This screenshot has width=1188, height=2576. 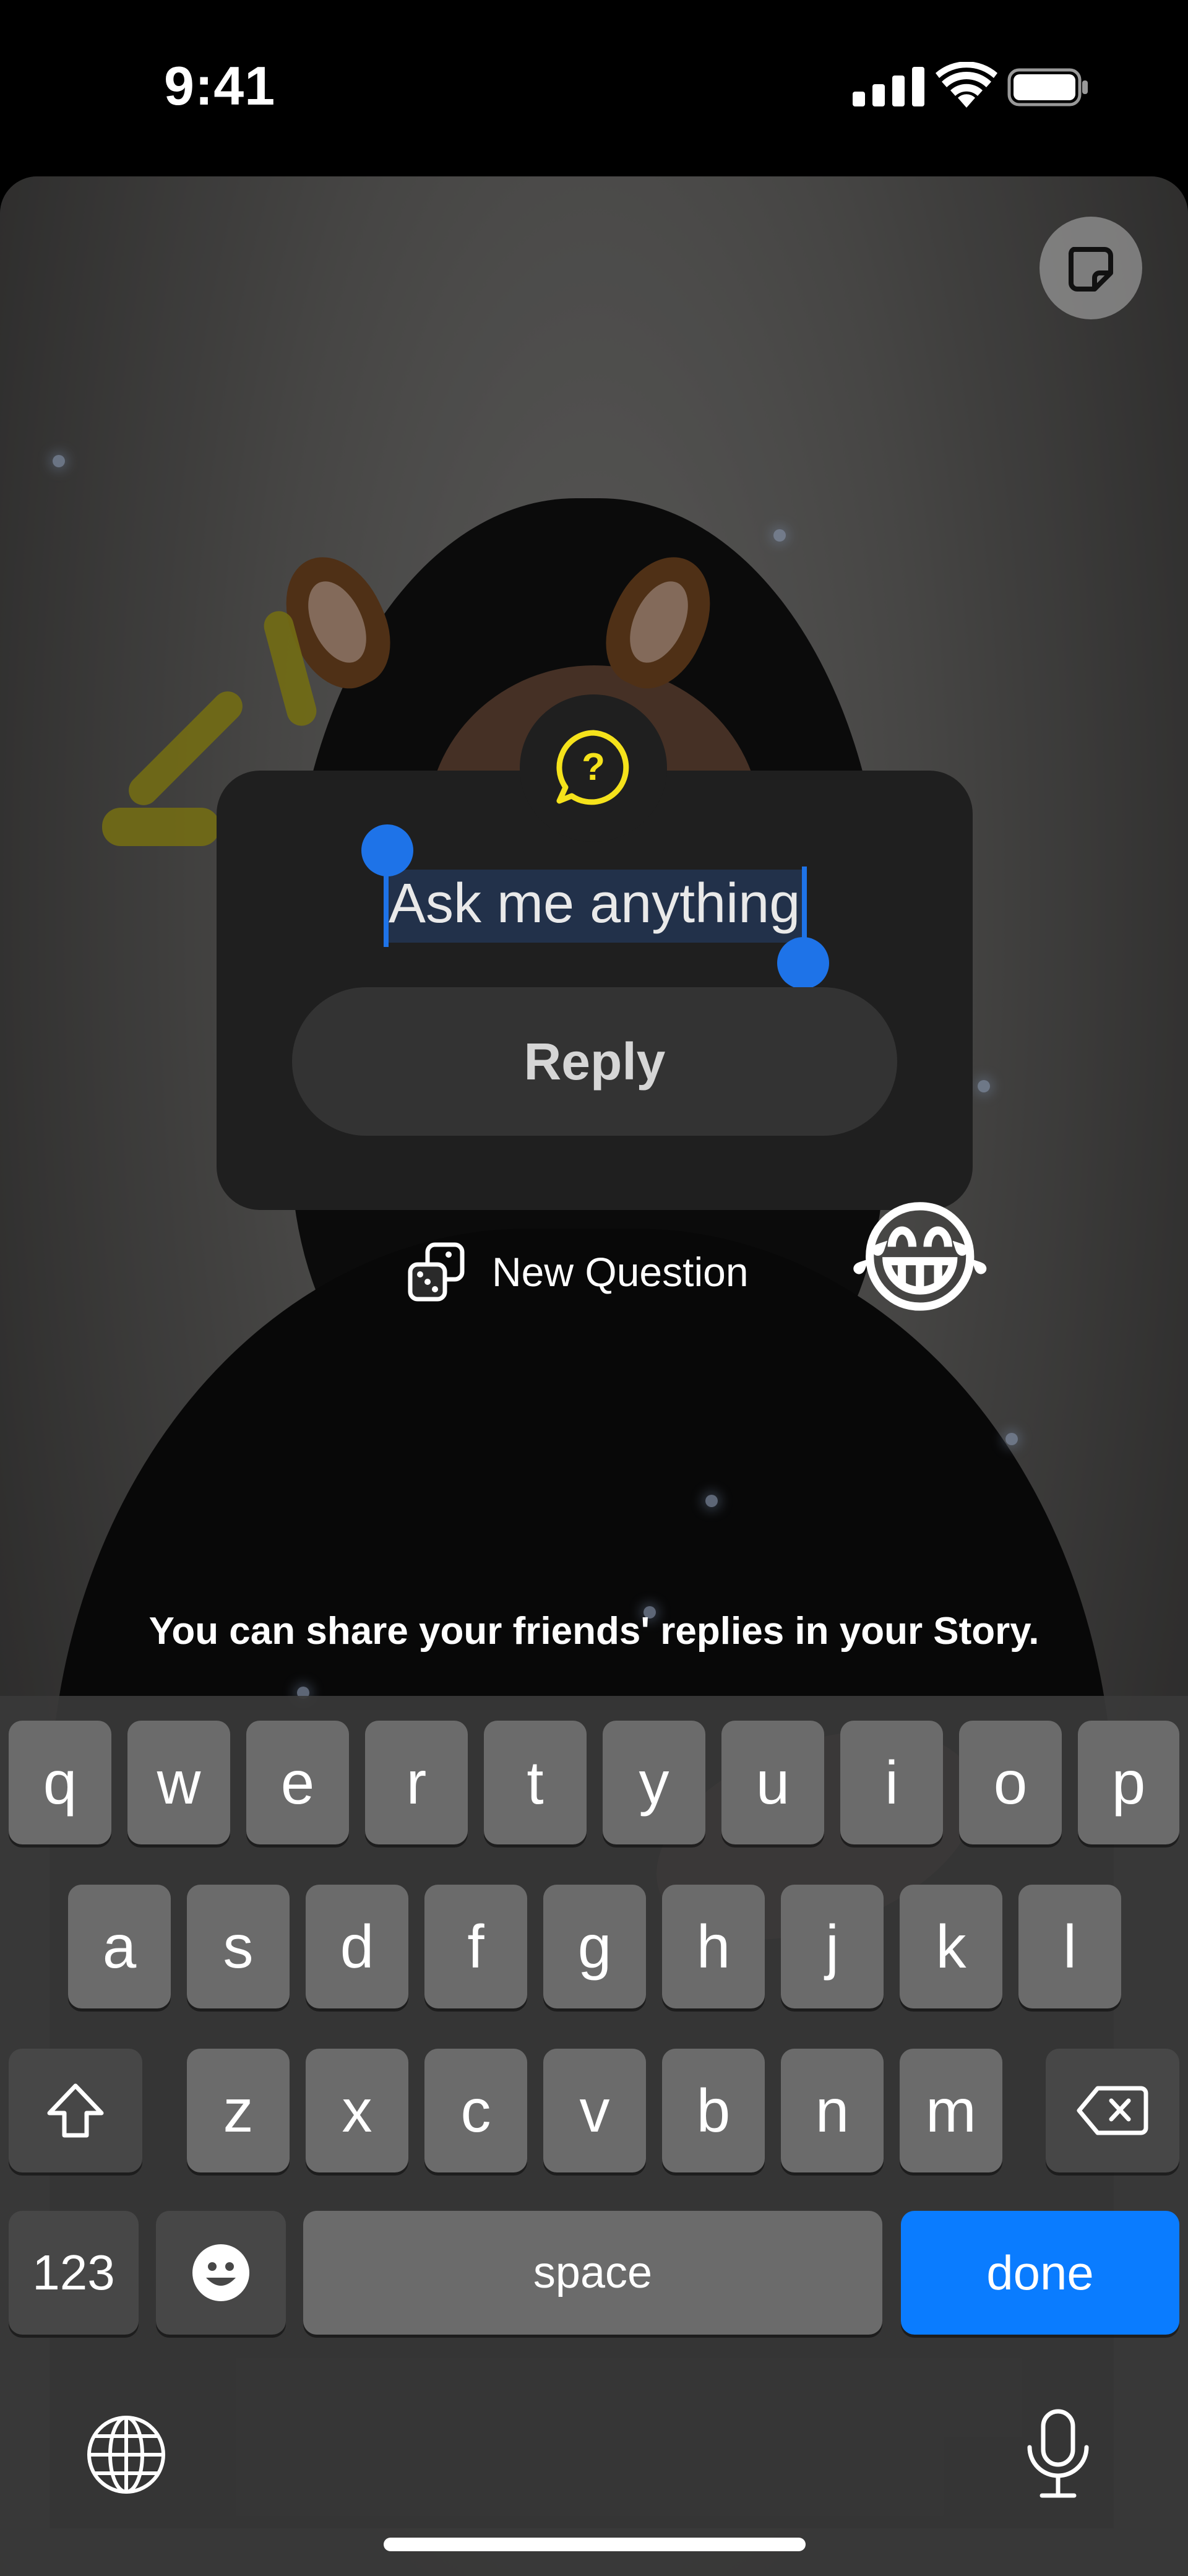 What do you see at coordinates (951, 2110) in the screenshot?
I see `key-m: m` at bounding box center [951, 2110].